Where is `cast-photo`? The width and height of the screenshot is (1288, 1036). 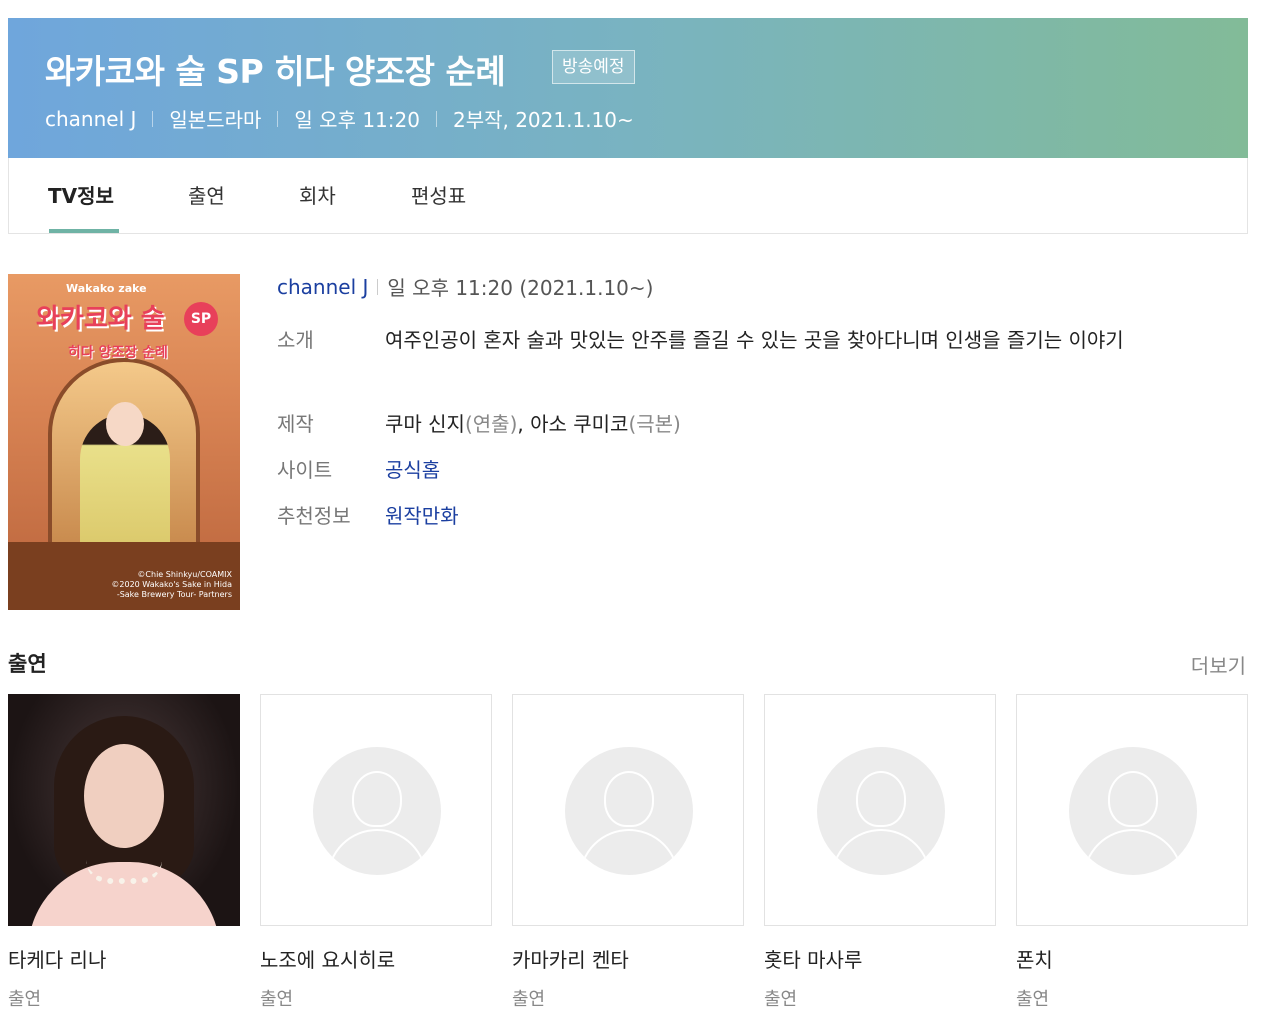
cast-photo is located at coordinates (124, 810).